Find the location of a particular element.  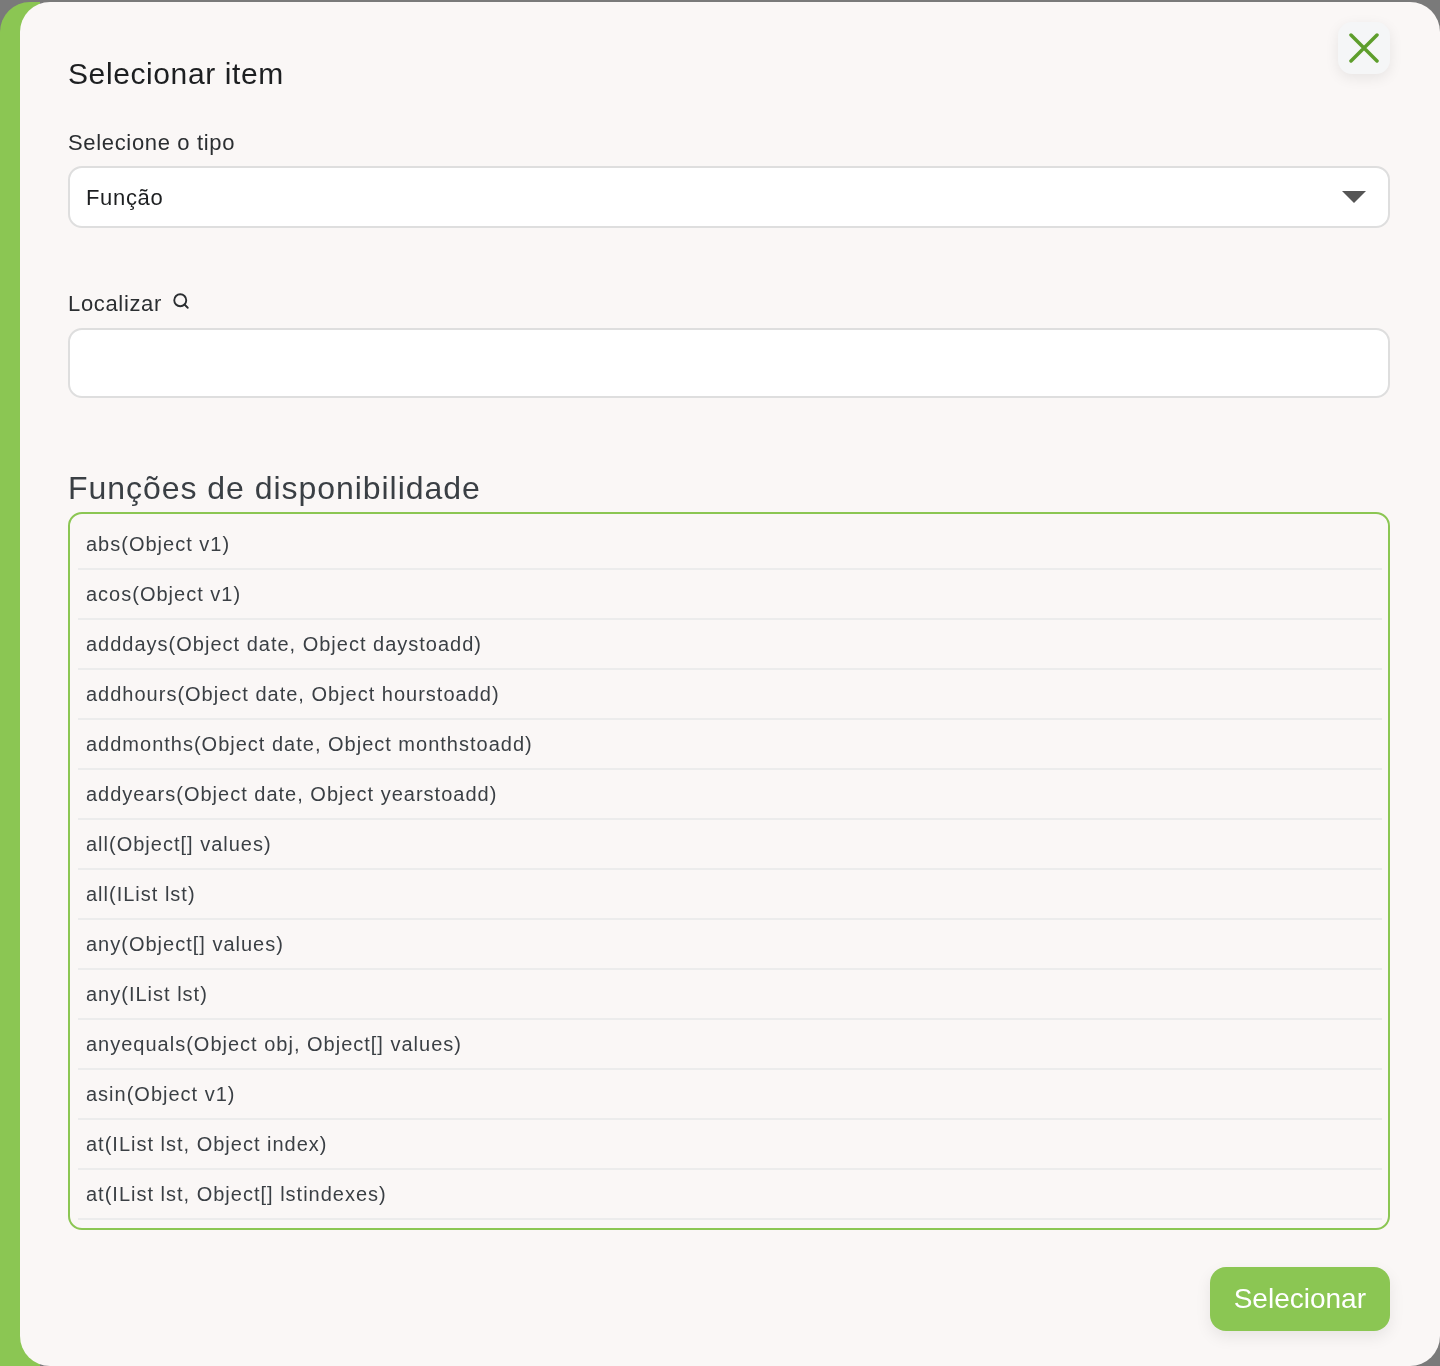

function-item: anyequals(Object obj, Object[] values) is located at coordinates (730, 1045).